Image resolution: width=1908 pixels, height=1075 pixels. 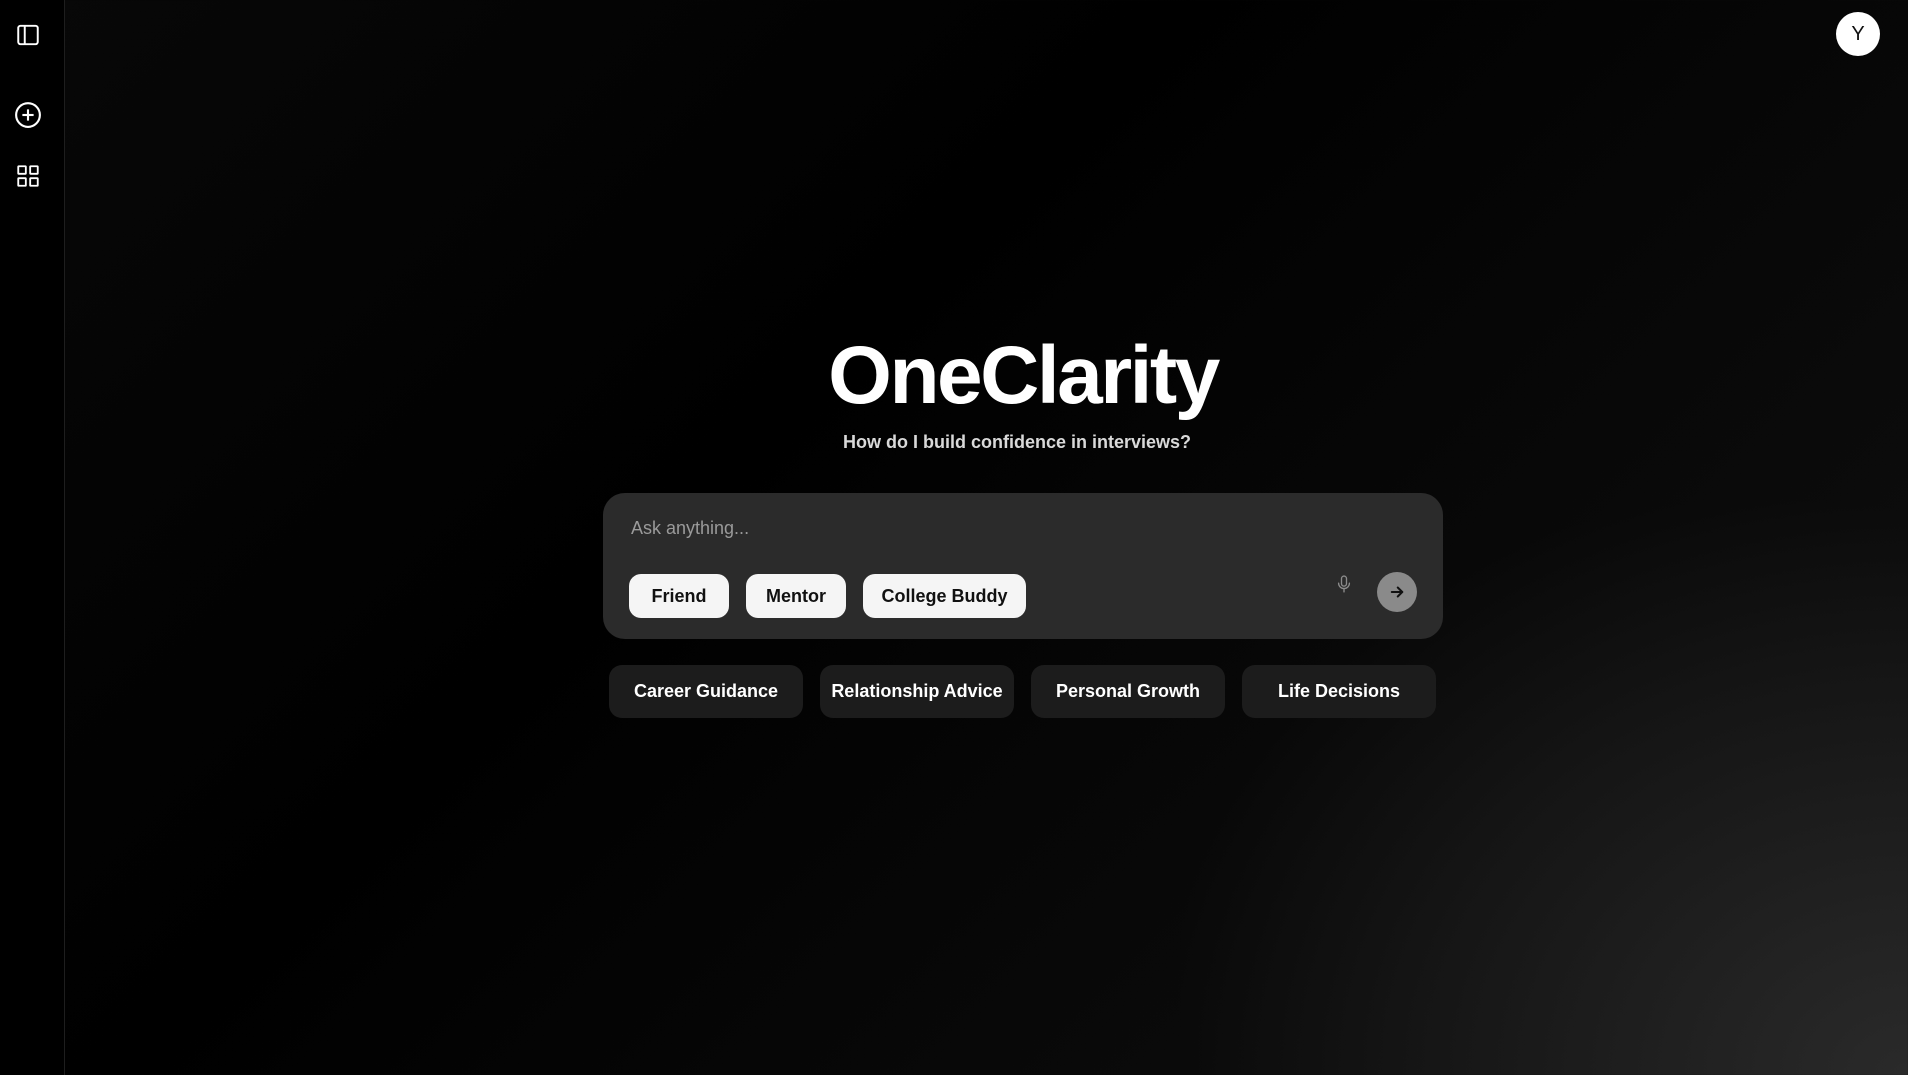 I want to click on sidebar, so click(x=32, y=537).